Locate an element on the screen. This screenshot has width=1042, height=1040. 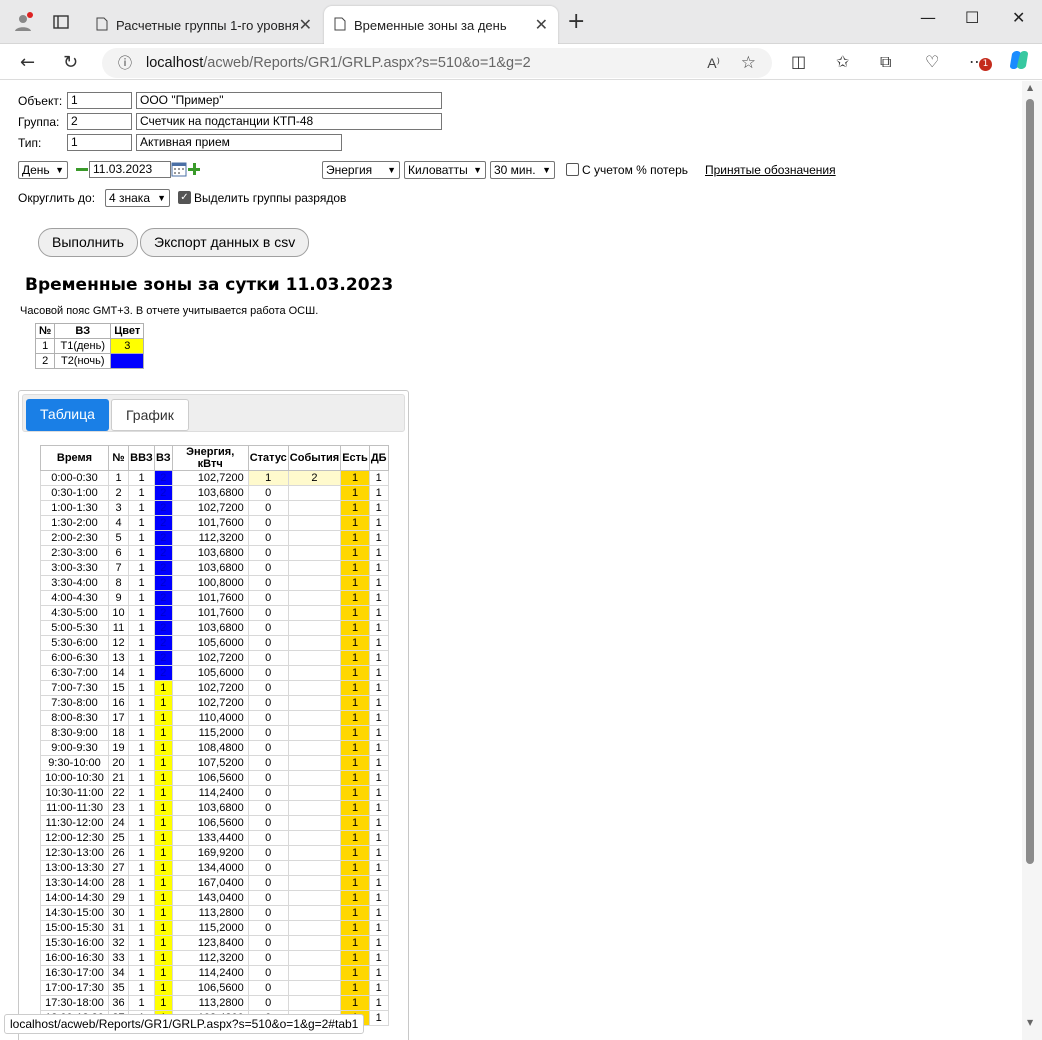
interval-select: 30 мин. ▼ is located at coordinates (522, 170).